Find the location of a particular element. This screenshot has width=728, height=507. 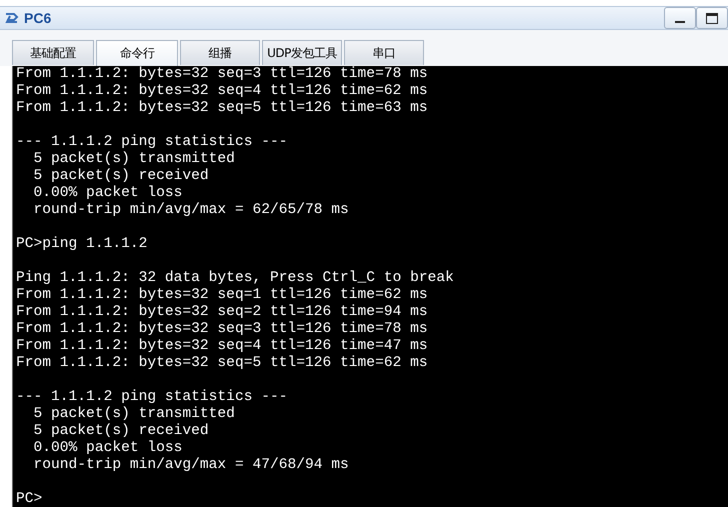

terminal-line: round-trip min/avg/max = 47/68/94 ms is located at coordinates (190, 465).